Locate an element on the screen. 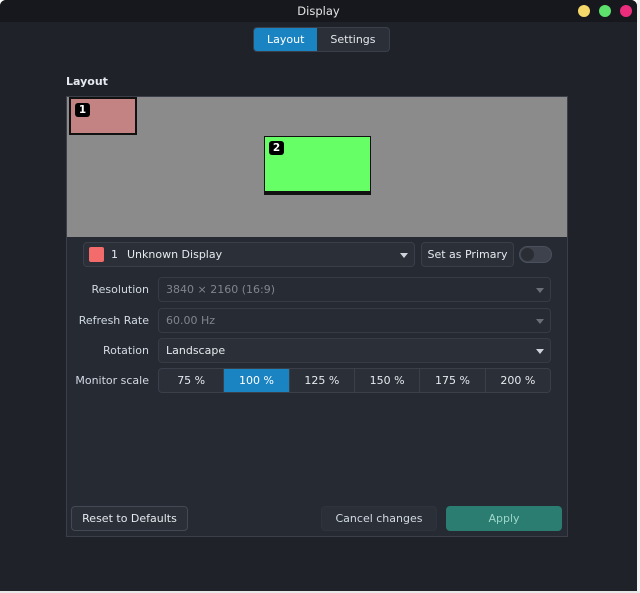 This screenshot has height=593, width=640. monitor-scale-selector: 75 % 100 % 125 % 150 % 175 % 200 % is located at coordinates (354, 380).